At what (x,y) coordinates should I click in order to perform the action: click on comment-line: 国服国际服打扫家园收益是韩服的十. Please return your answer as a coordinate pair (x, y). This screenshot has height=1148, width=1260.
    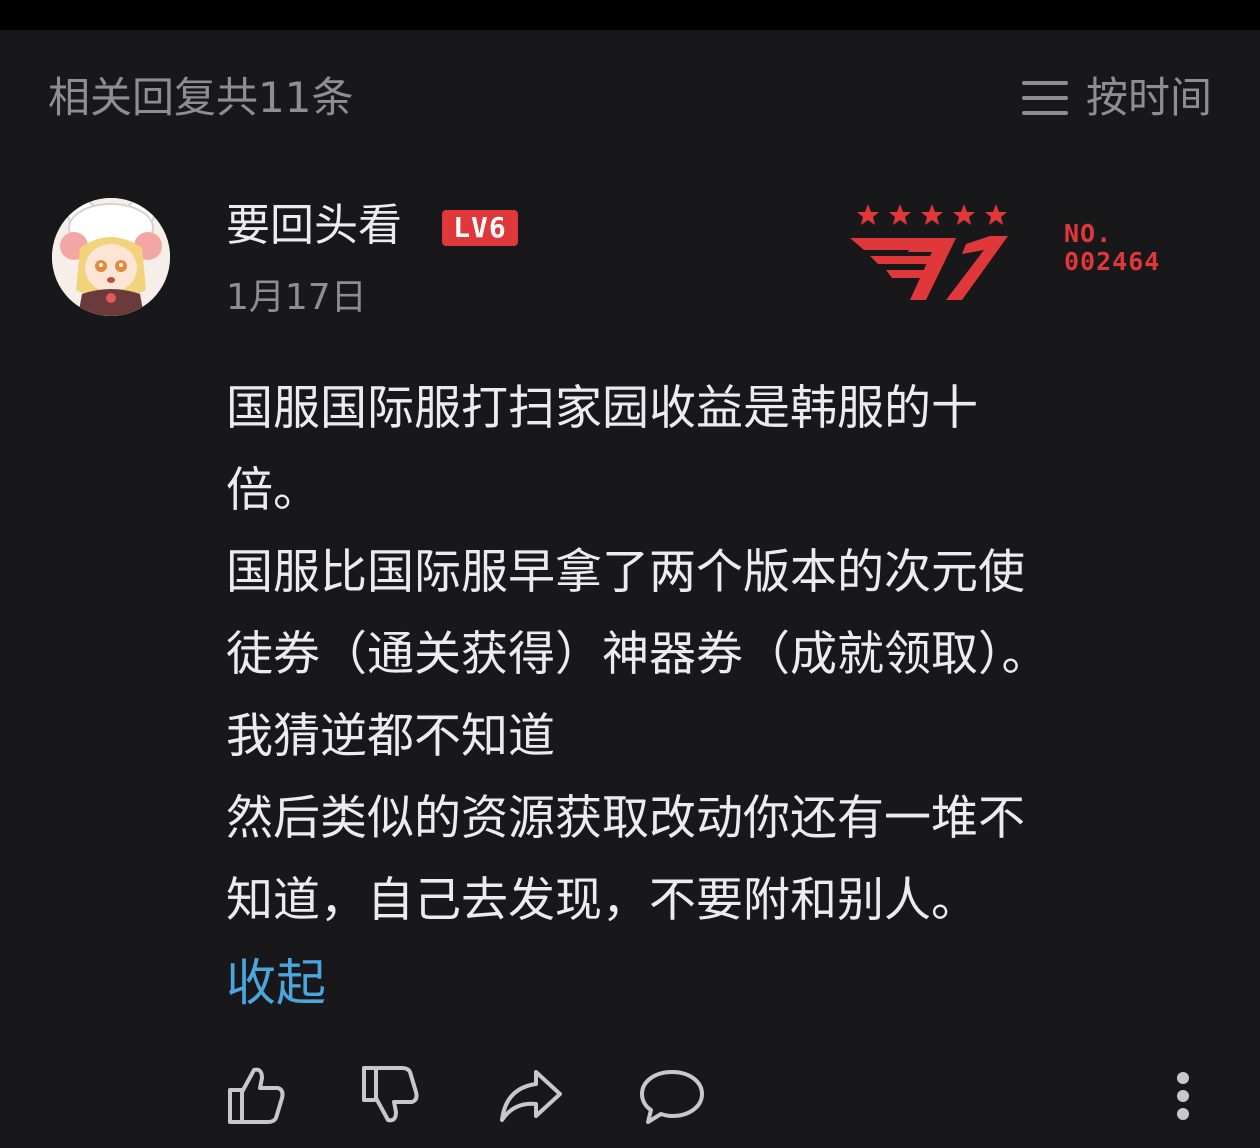
    Looking at the image, I should click on (602, 408).